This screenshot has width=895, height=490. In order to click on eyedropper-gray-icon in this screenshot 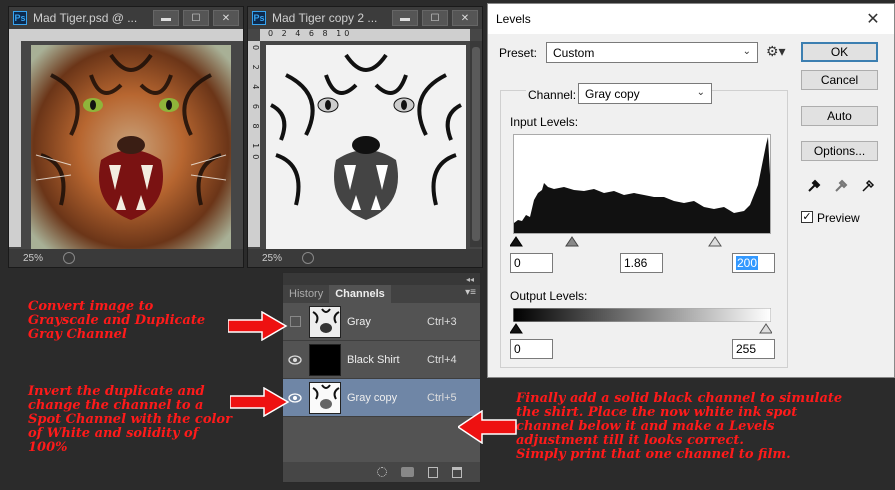, I will do `click(841, 186)`.